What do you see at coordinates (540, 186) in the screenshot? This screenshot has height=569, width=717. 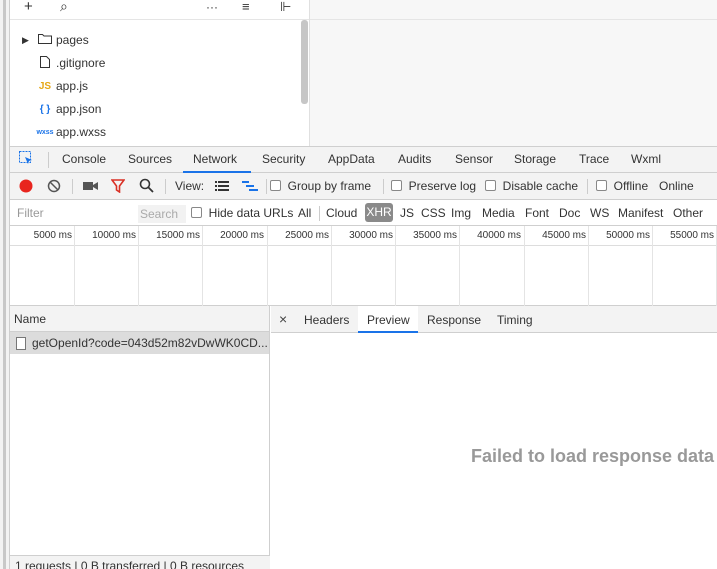 I see `disable-cache-label: Disable cache` at bounding box center [540, 186].